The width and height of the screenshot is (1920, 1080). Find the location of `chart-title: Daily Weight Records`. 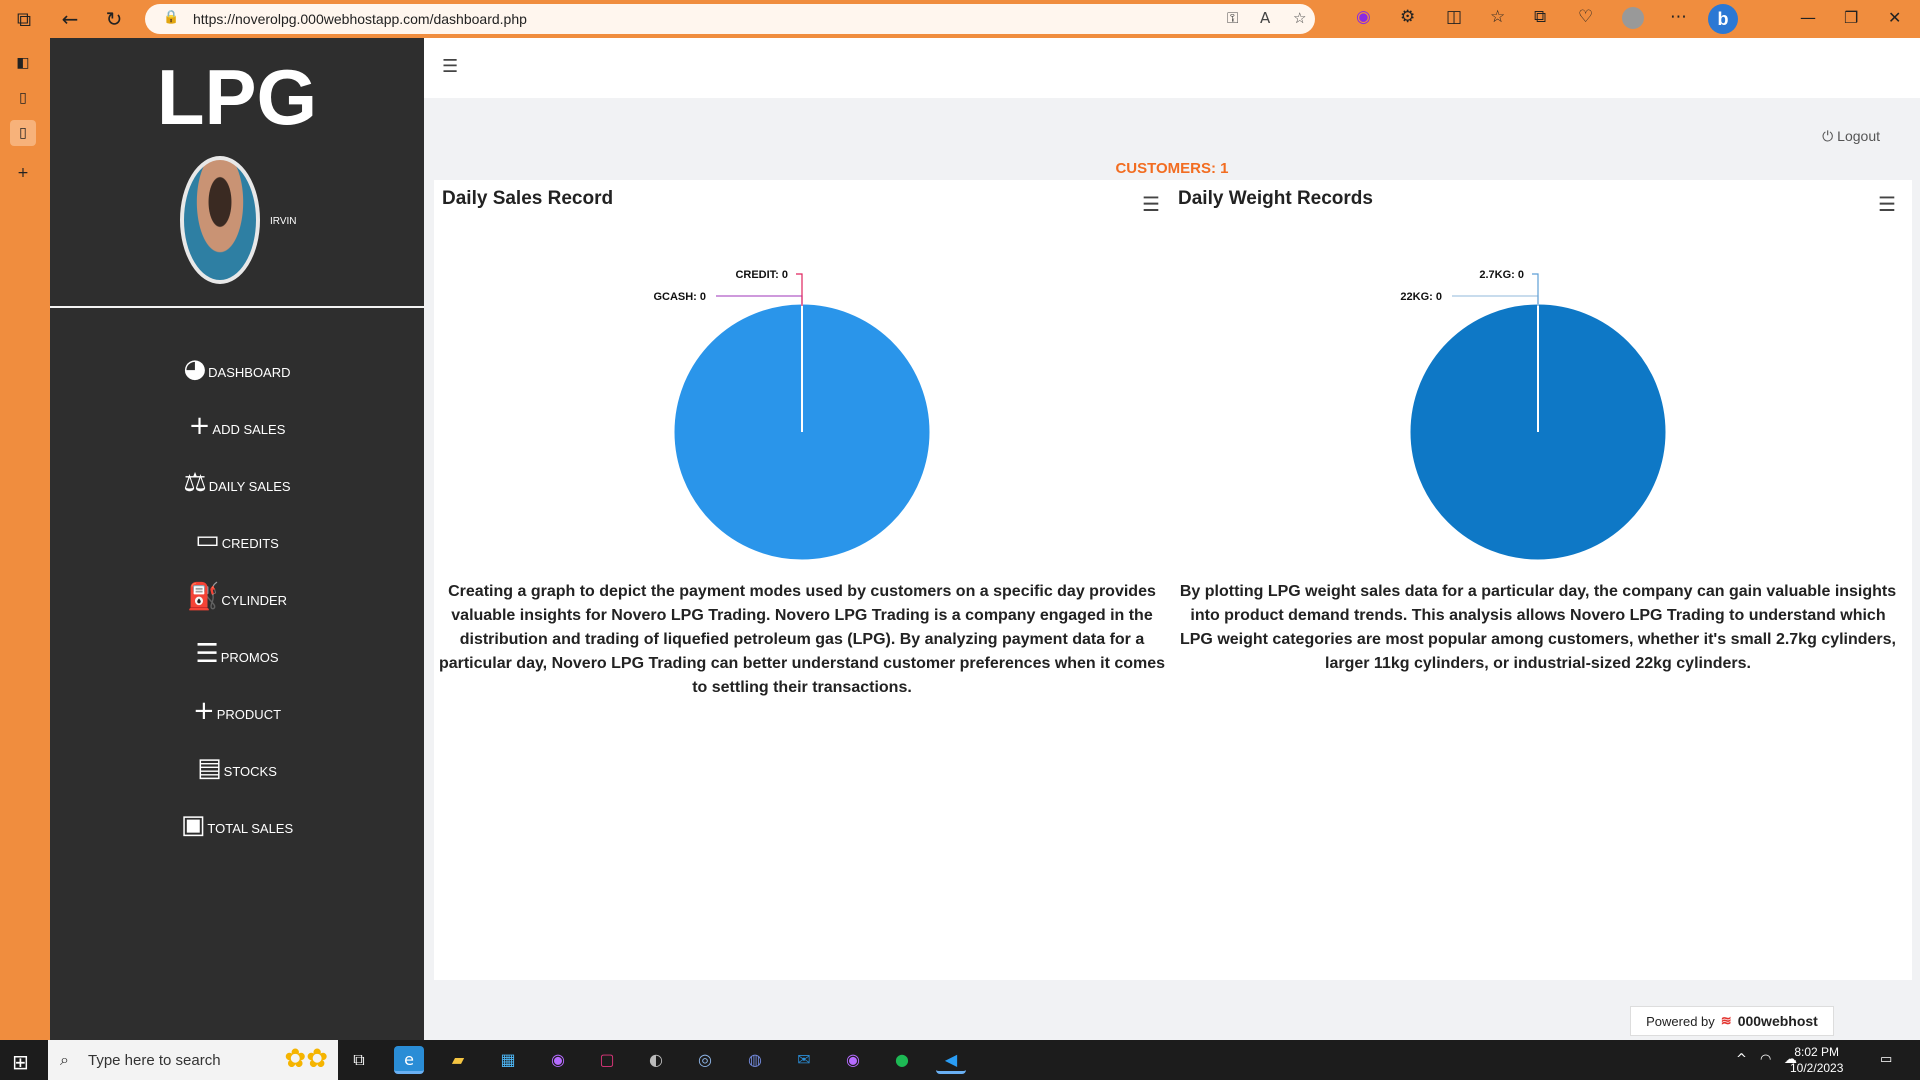

chart-title: Daily Weight Records is located at coordinates (1275, 198).